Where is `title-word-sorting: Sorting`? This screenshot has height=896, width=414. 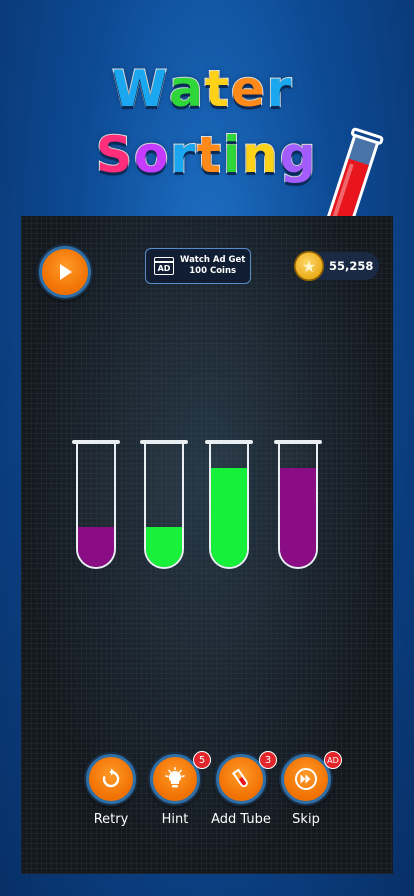
title-word-sorting: Sorting is located at coordinates (206, 155).